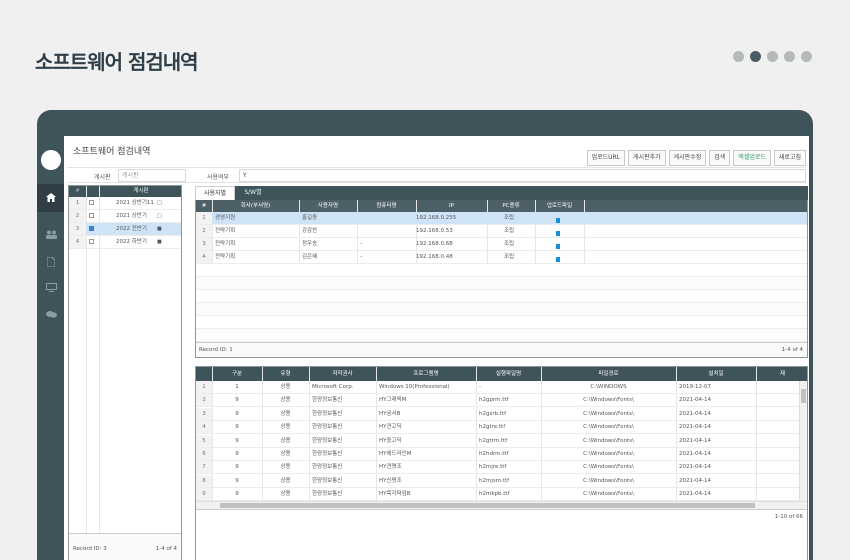 The image size is (850, 560). What do you see at coordinates (501, 244) in the screenshot?
I see `user-row: 3 전략기획 정우송 - 192.168.0.68 조립` at bounding box center [501, 244].